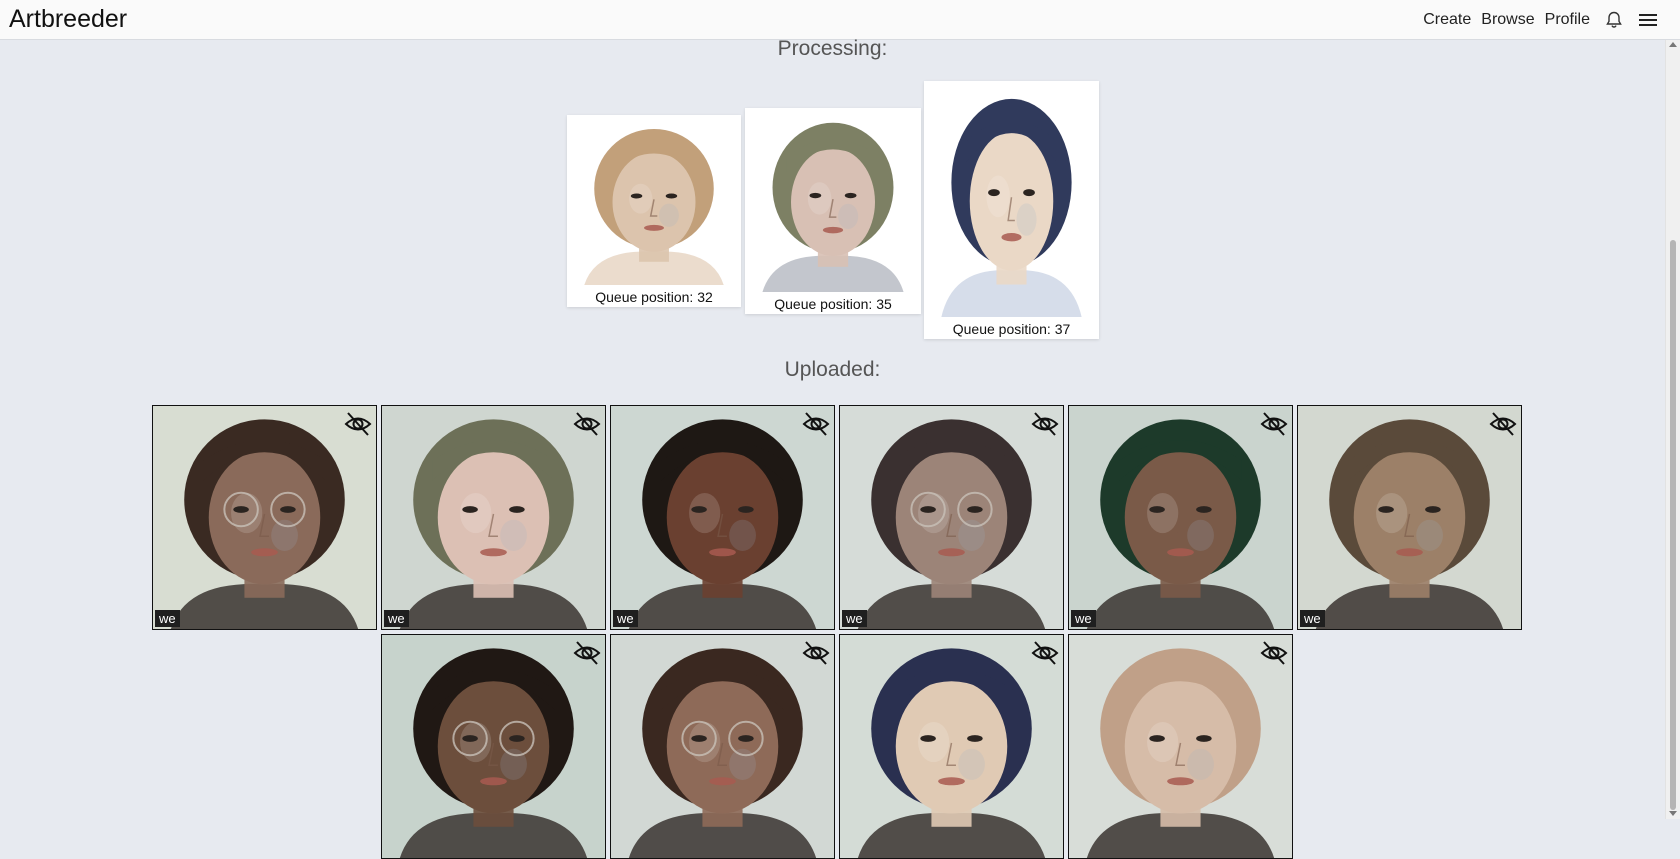 The image size is (1680, 859). What do you see at coordinates (1673, 813) in the screenshot?
I see `scroll-down-arrow-icon` at bounding box center [1673, 813].